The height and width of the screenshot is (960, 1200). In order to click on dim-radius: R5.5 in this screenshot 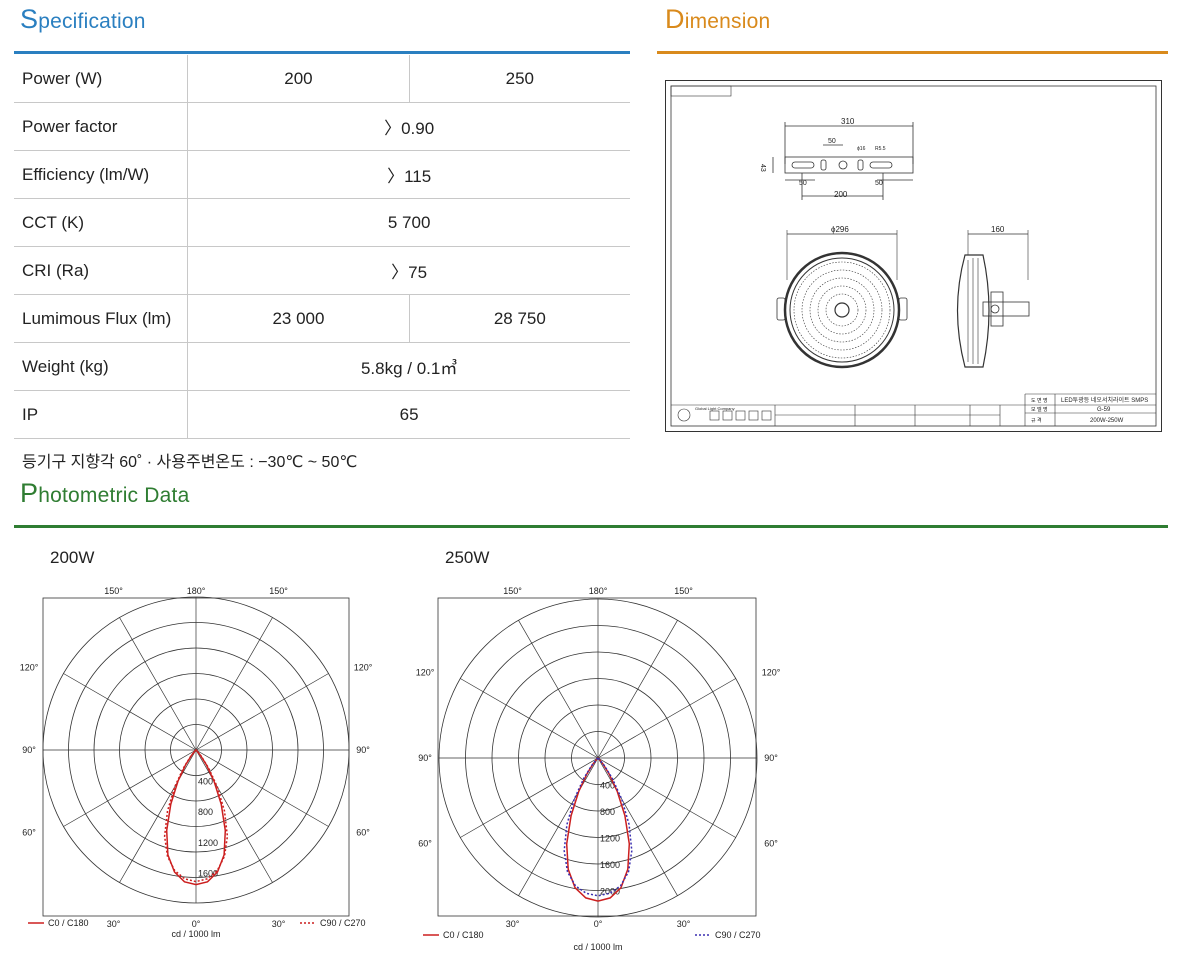, I will do `click(880, 149)`.